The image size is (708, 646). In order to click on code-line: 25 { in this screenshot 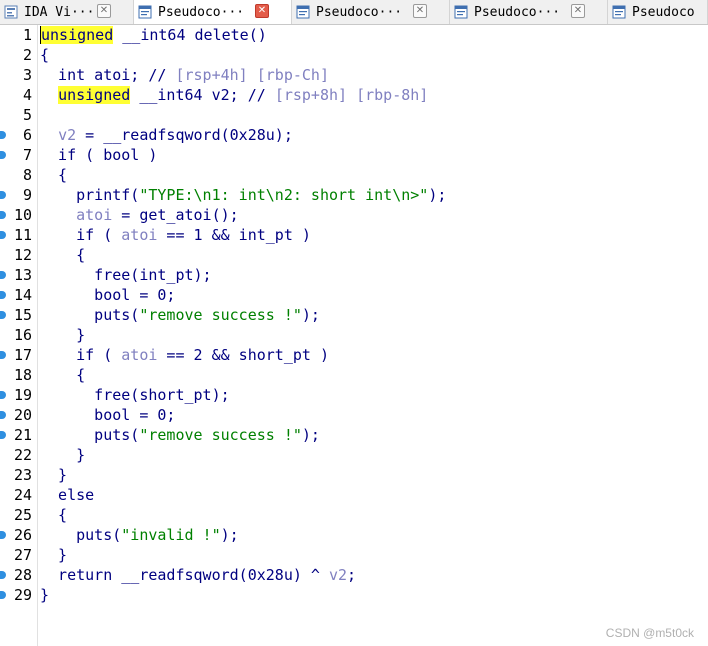, I will do `click(354, 515)`.